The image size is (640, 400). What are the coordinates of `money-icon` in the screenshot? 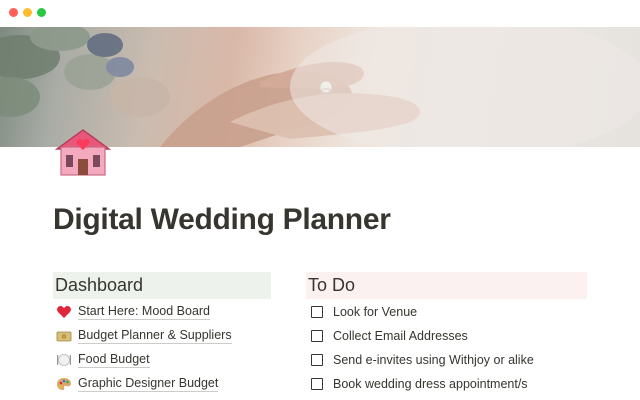 It's located at (64, 336).